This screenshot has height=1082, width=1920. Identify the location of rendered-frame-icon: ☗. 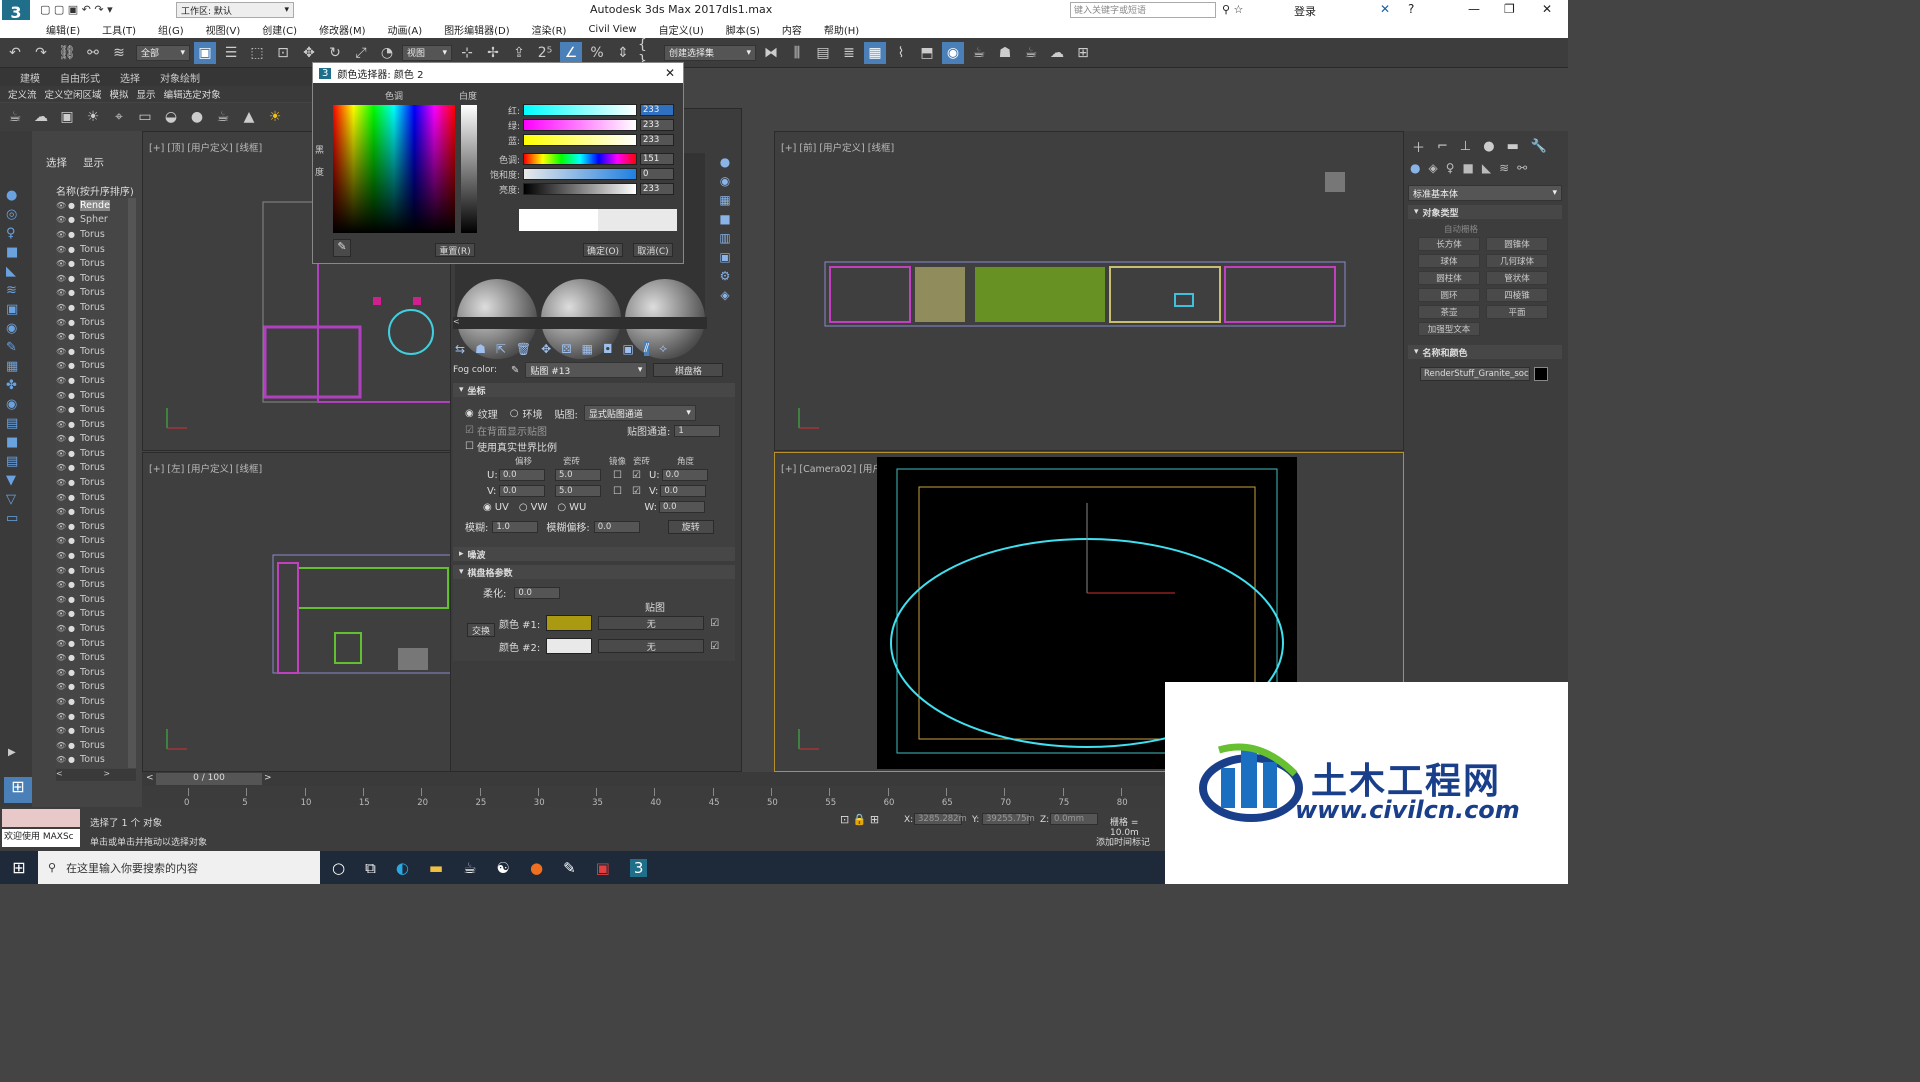
(1005, 53).